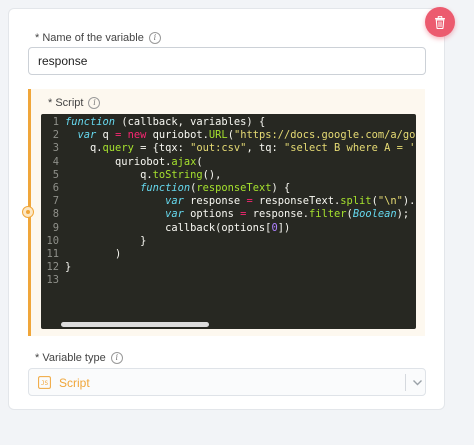 Image resolution: width=474 pixels, height=445 pixels. I want to click on code-line: 6 function(responseText) {, so click(228, 188).